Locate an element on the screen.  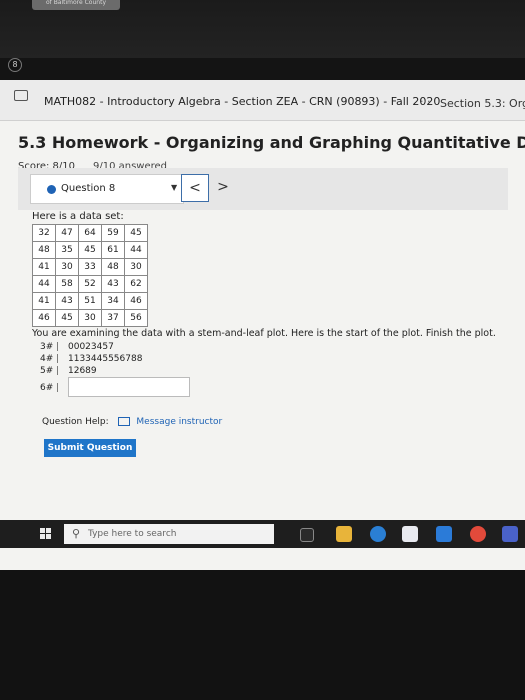
windows-taskbar: ⚲ Type here to search is located at coordinates (262, 534).